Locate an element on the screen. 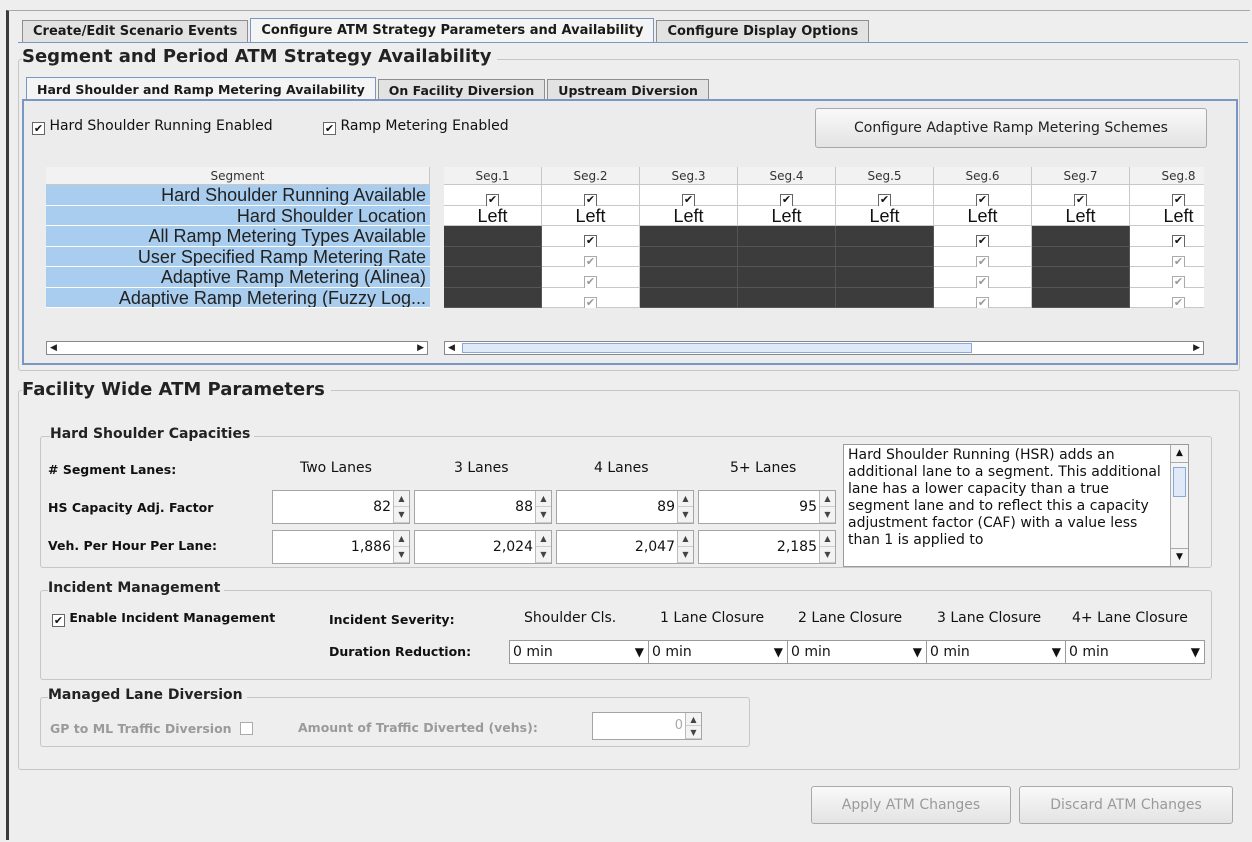 Image resolution: width=1252 pixels, height=842 pixels. gp-to-ml-checkbox is located at coordinates (246, 728).